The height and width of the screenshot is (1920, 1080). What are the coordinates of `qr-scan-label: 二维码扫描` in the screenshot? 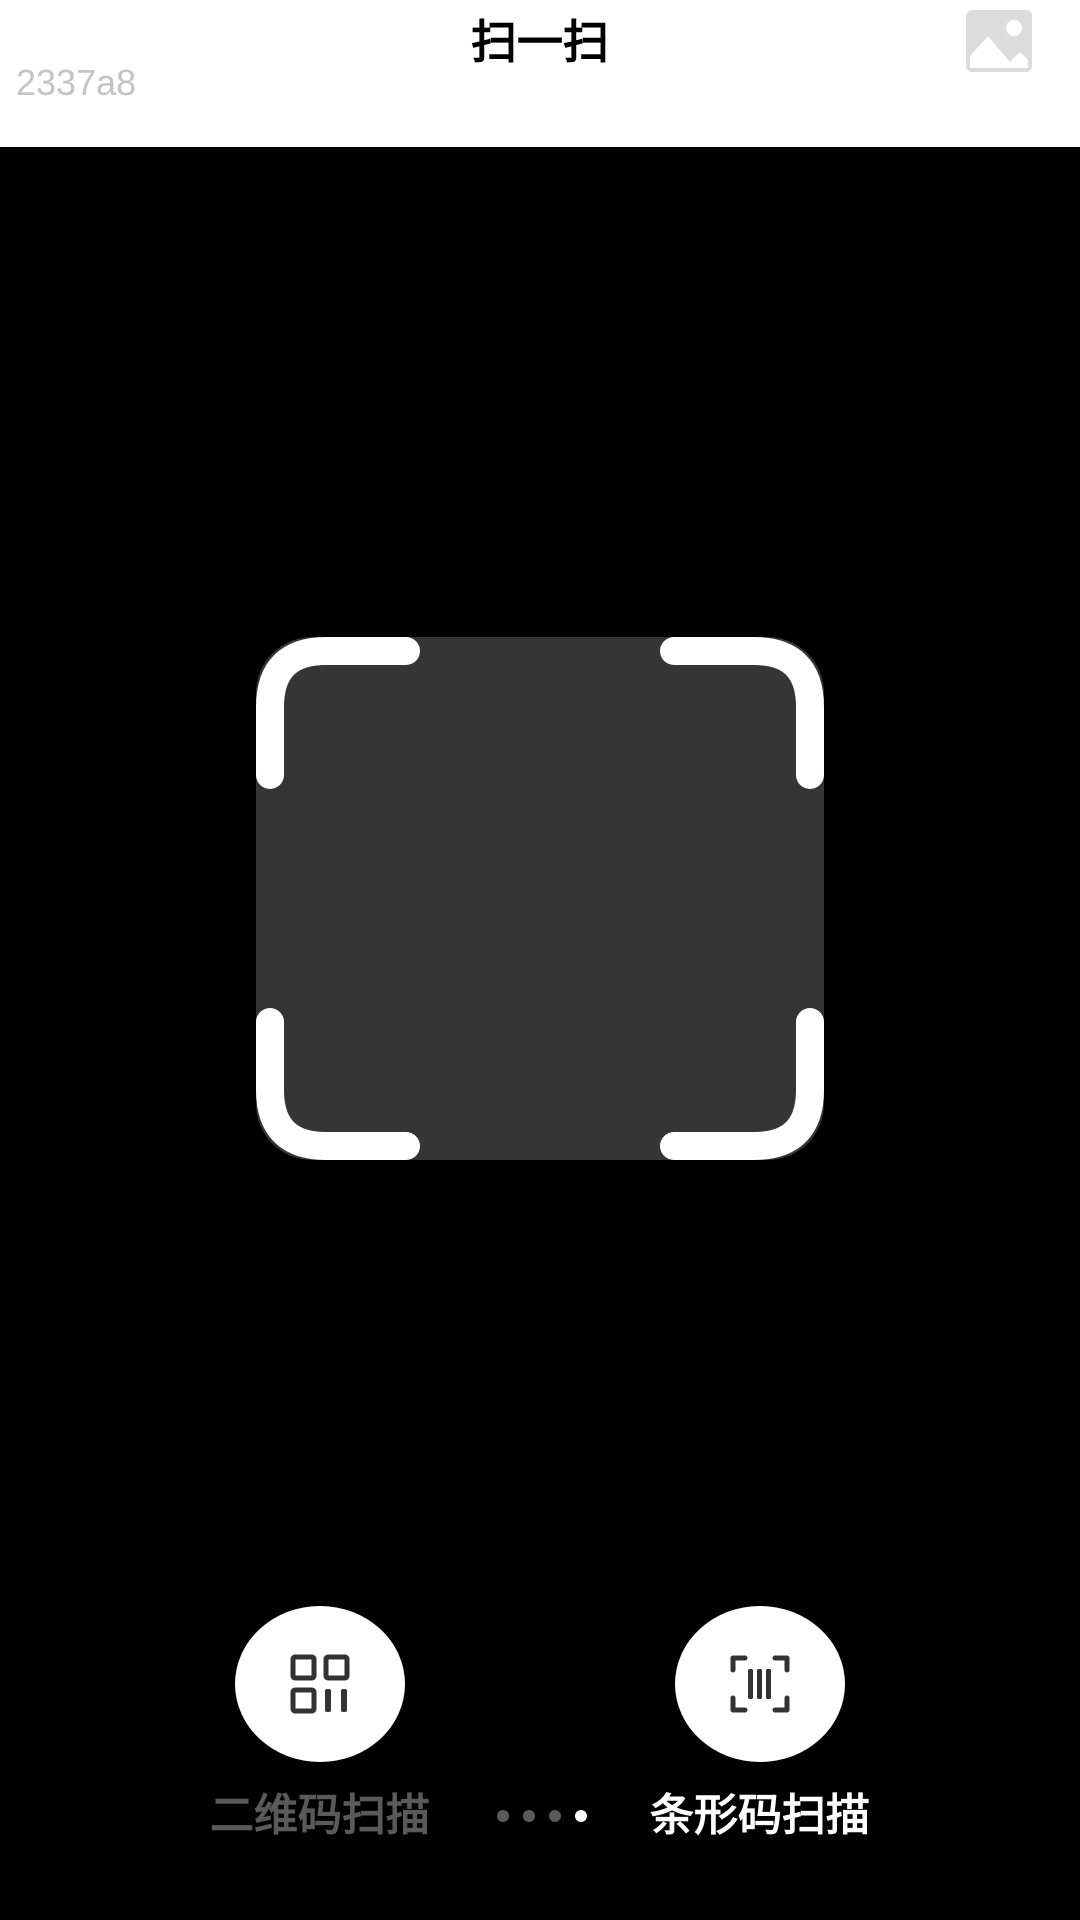 It's located at (320, 1816).